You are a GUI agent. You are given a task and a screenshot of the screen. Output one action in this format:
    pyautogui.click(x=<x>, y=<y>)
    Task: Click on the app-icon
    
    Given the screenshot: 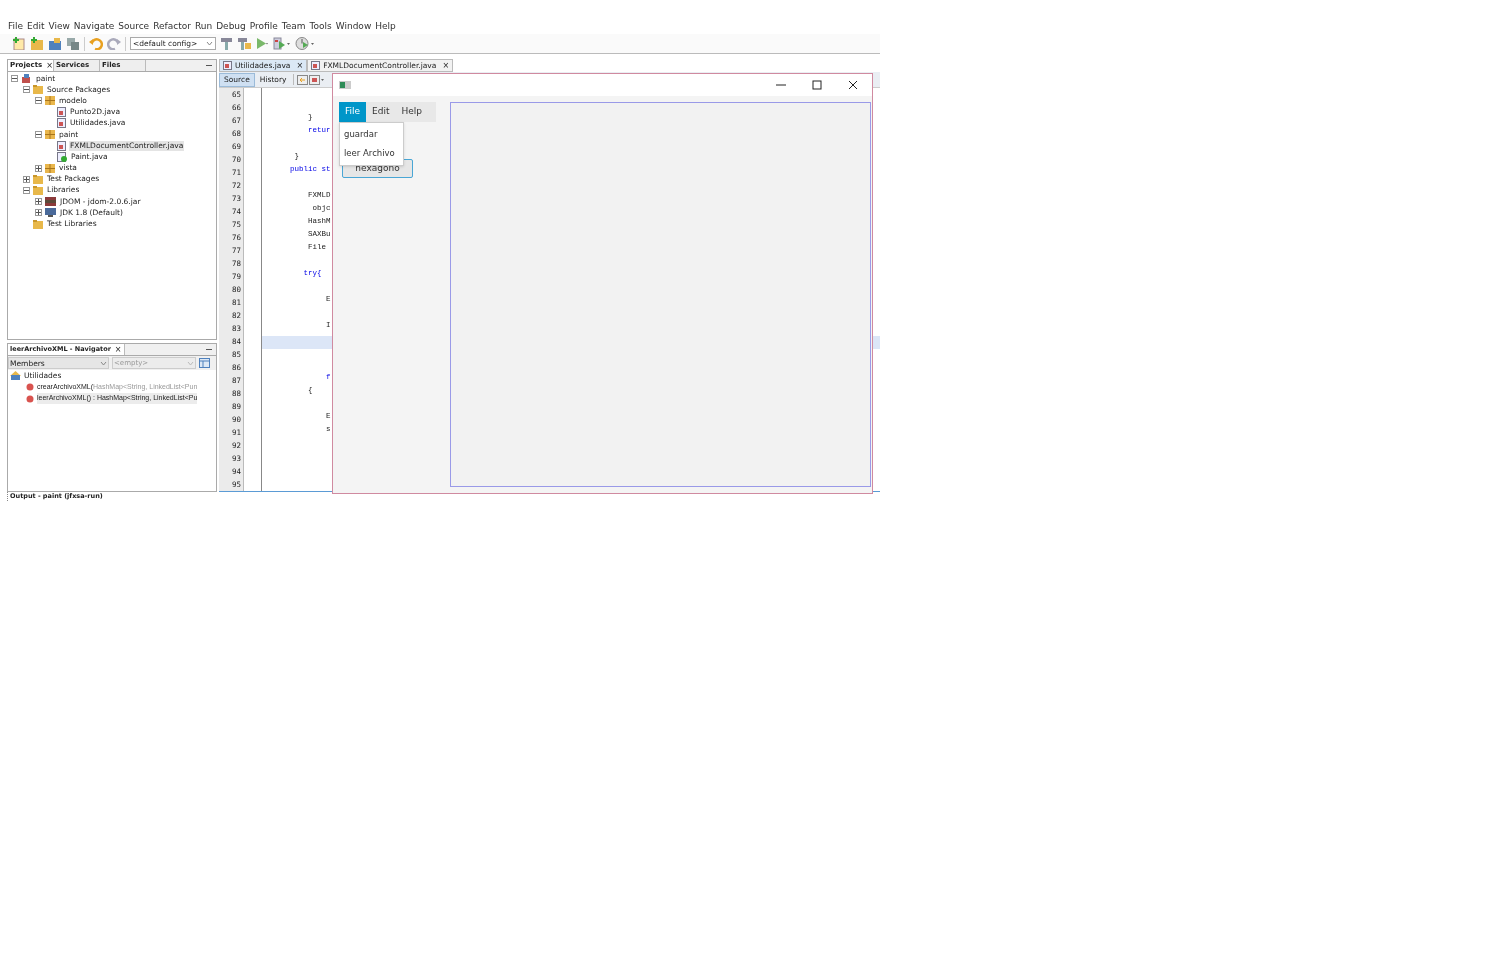 What is the action you would take?
    pyautogui.click(x=345, y=85)
    